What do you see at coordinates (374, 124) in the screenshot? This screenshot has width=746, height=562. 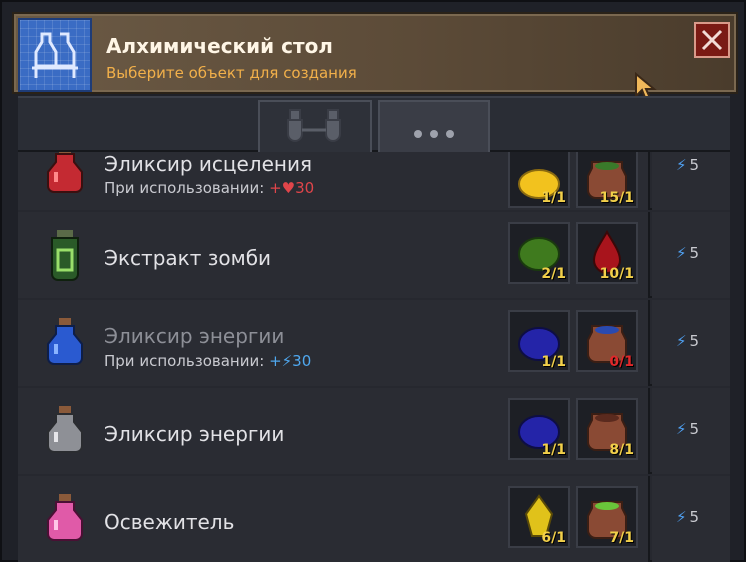 I see `tabs-bar` at bounding box center [374, 124].